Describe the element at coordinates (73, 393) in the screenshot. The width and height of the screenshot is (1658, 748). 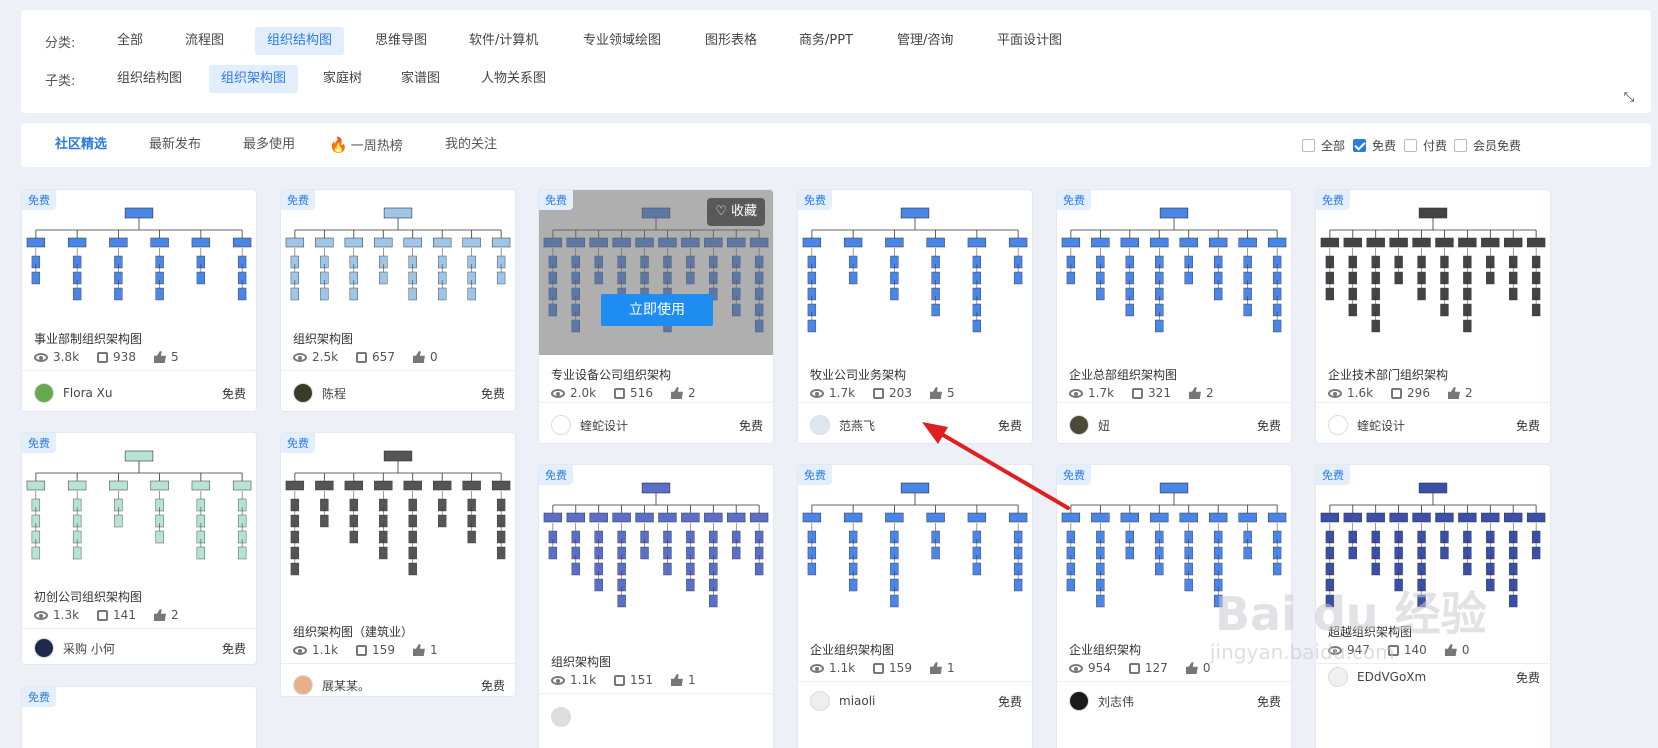
I see `author: Flora Xu` at that location.